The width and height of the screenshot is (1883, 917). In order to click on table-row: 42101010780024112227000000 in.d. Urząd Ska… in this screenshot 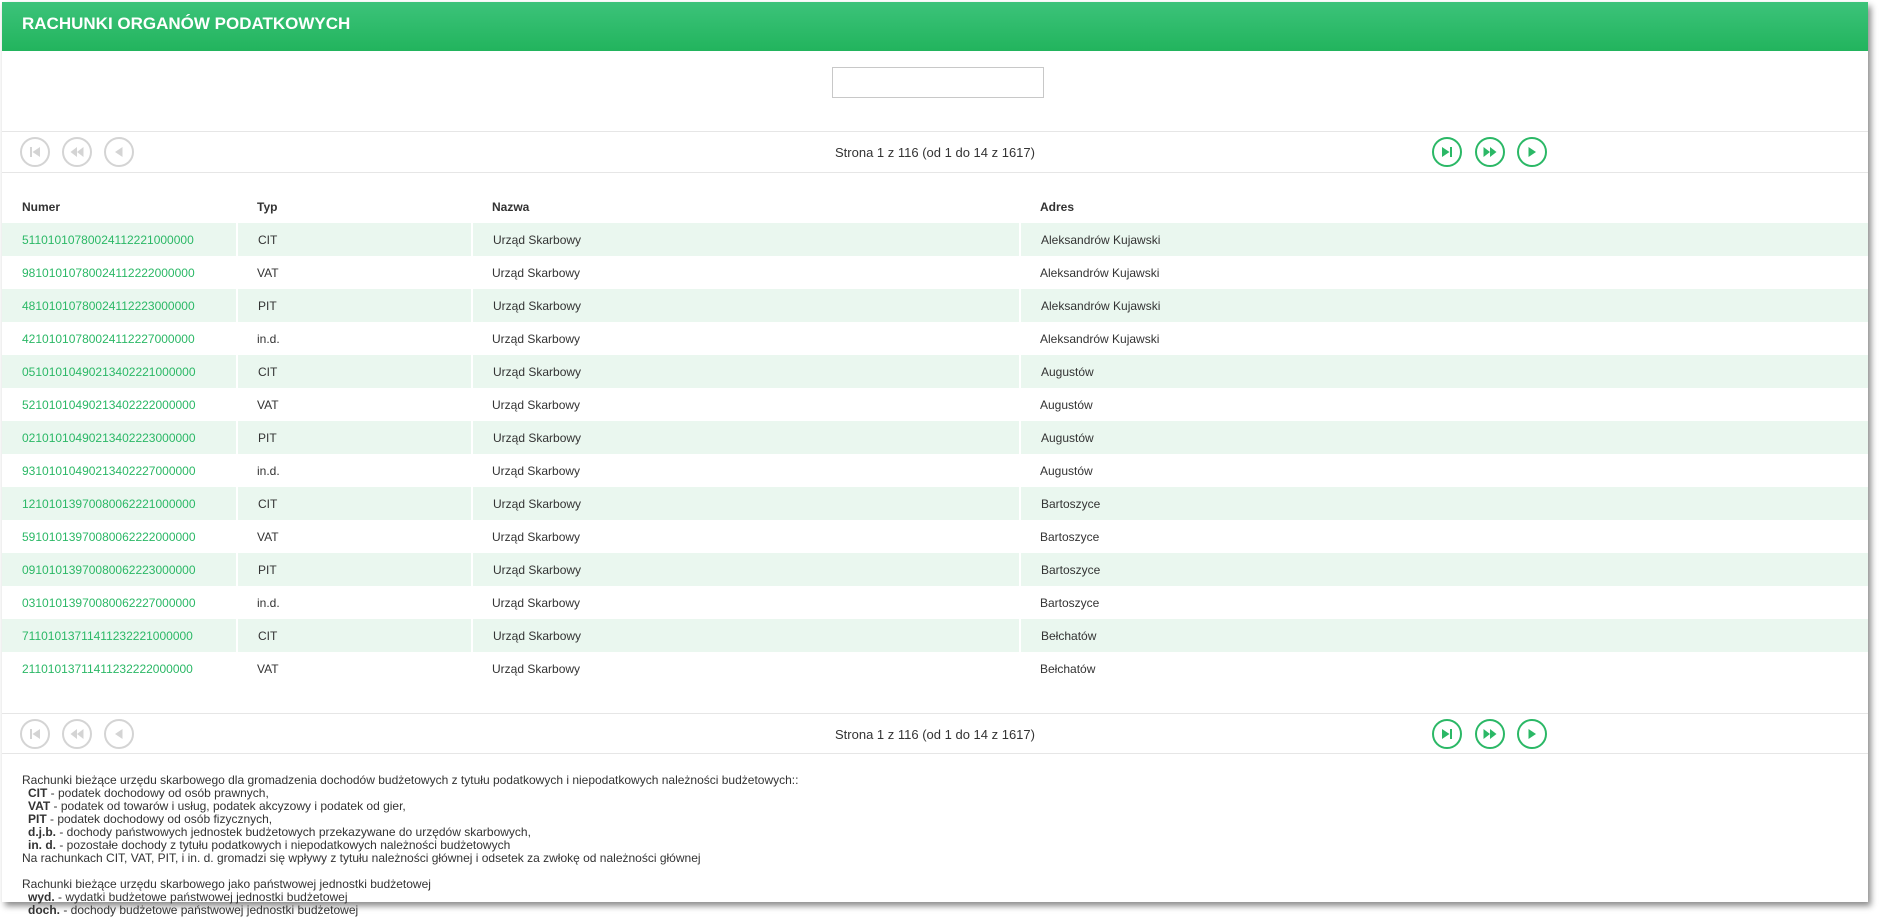, I will do `click(935, 338)`.